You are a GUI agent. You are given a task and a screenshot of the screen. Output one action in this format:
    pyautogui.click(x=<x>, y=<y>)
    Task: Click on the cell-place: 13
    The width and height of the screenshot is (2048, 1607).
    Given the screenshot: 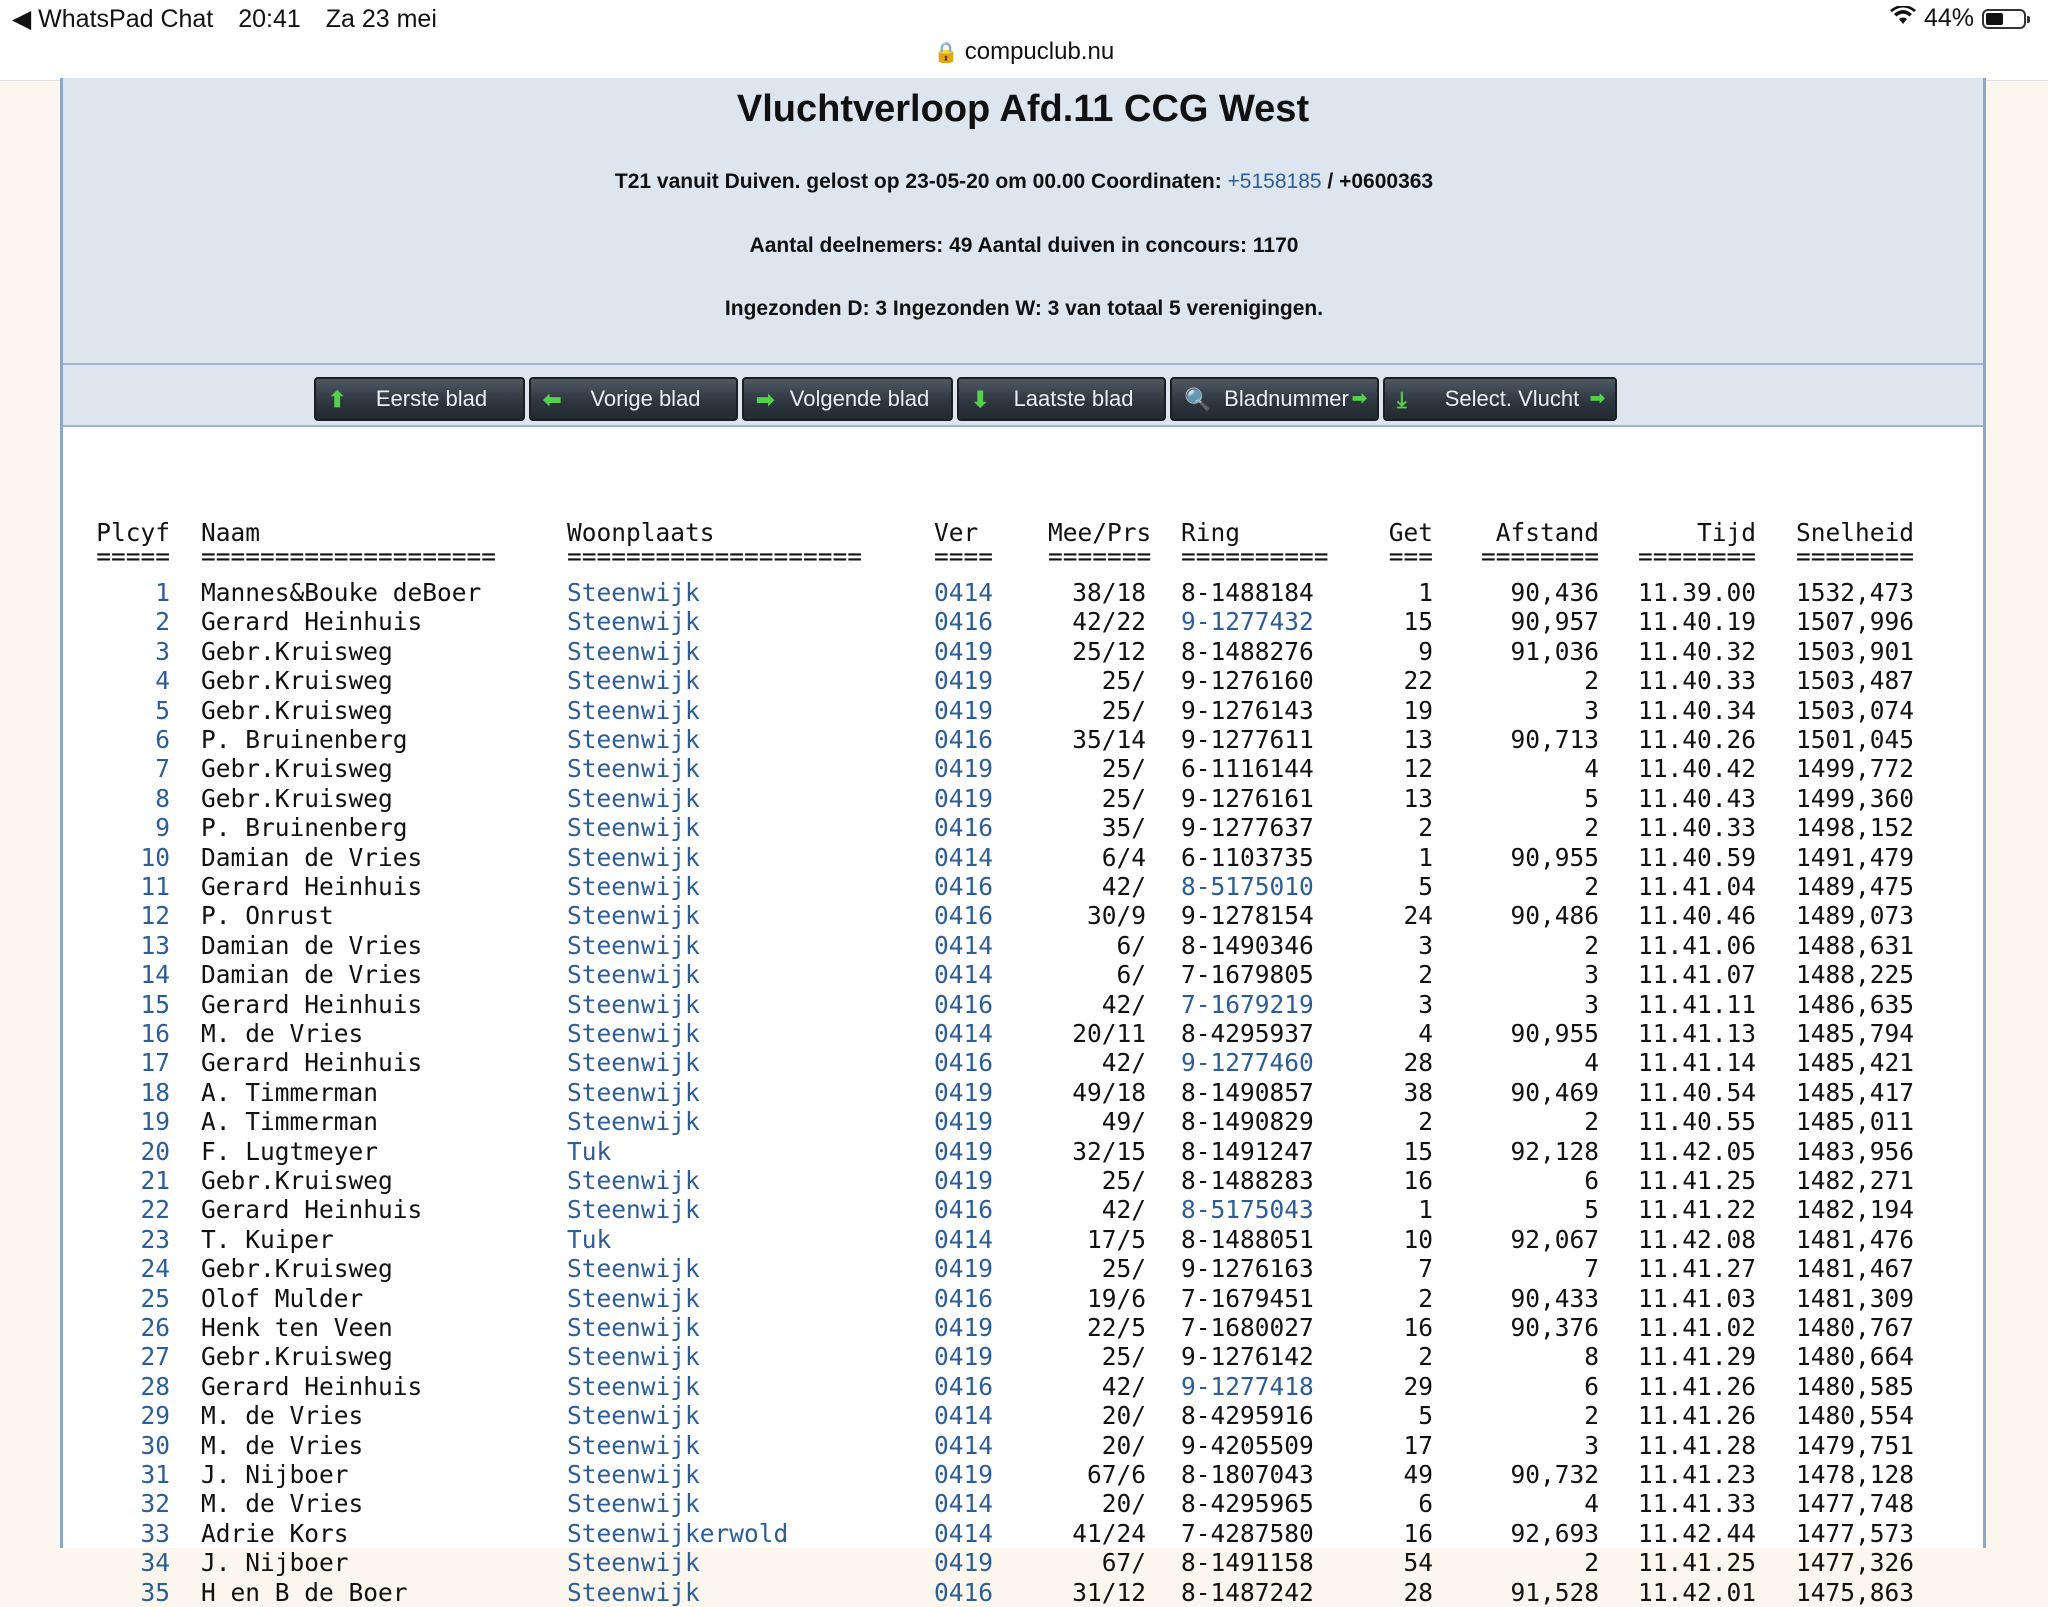 What is the action you would take?
    pyautogui.click(x=127, y=945)
    